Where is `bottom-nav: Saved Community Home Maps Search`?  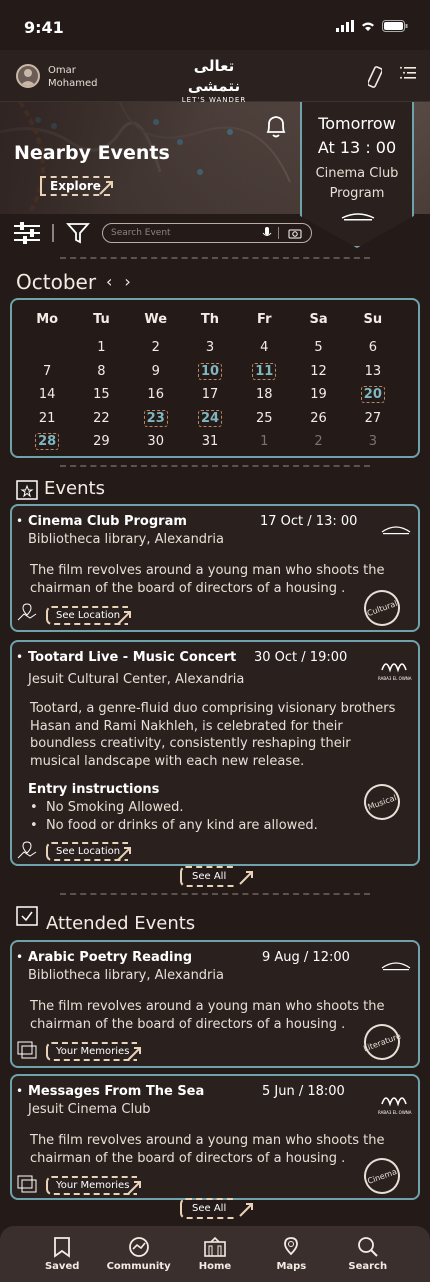 bottom-nav: Saved Community Home Maps Search is located at coordinates (215, 1254).